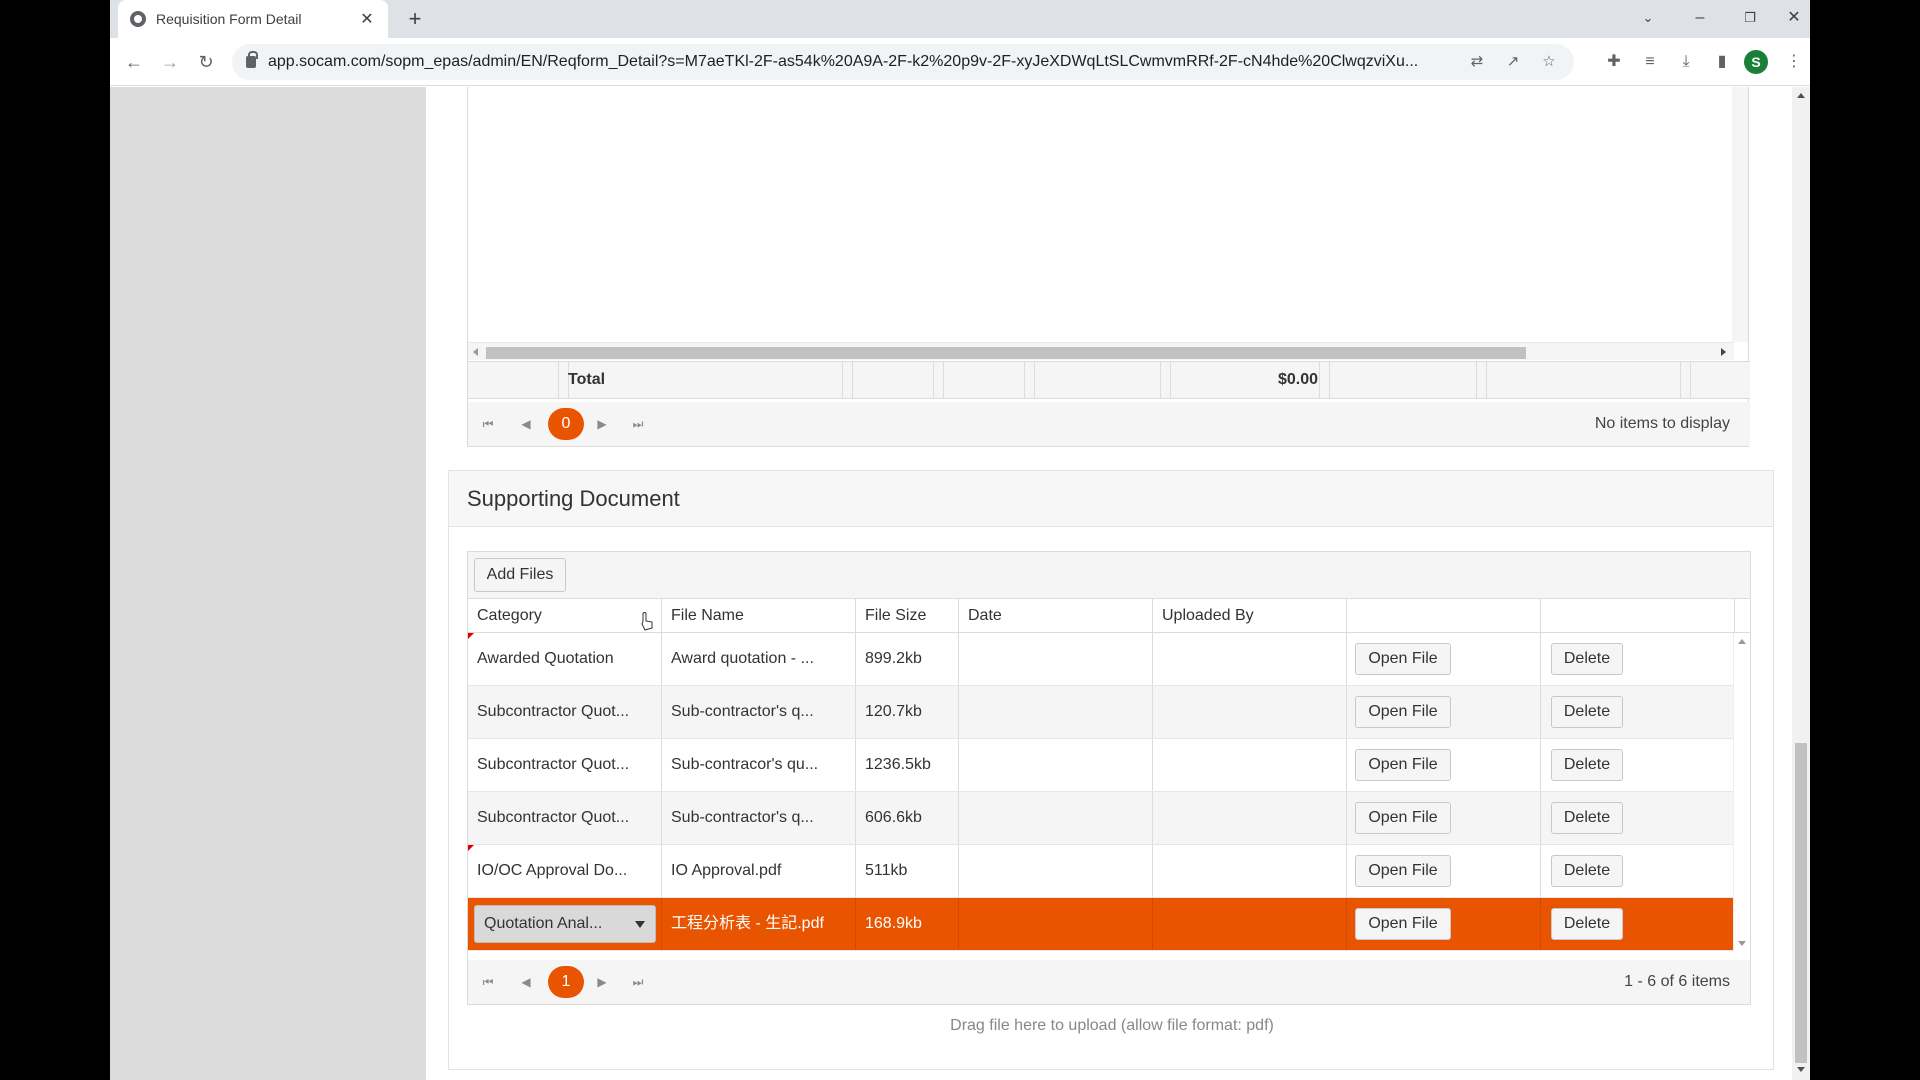 This screenshot has height=1080, width=1920. Describe the element at coordinates (520, 575) in the screenshot. I see `add-files-button: Add Files` at that location.